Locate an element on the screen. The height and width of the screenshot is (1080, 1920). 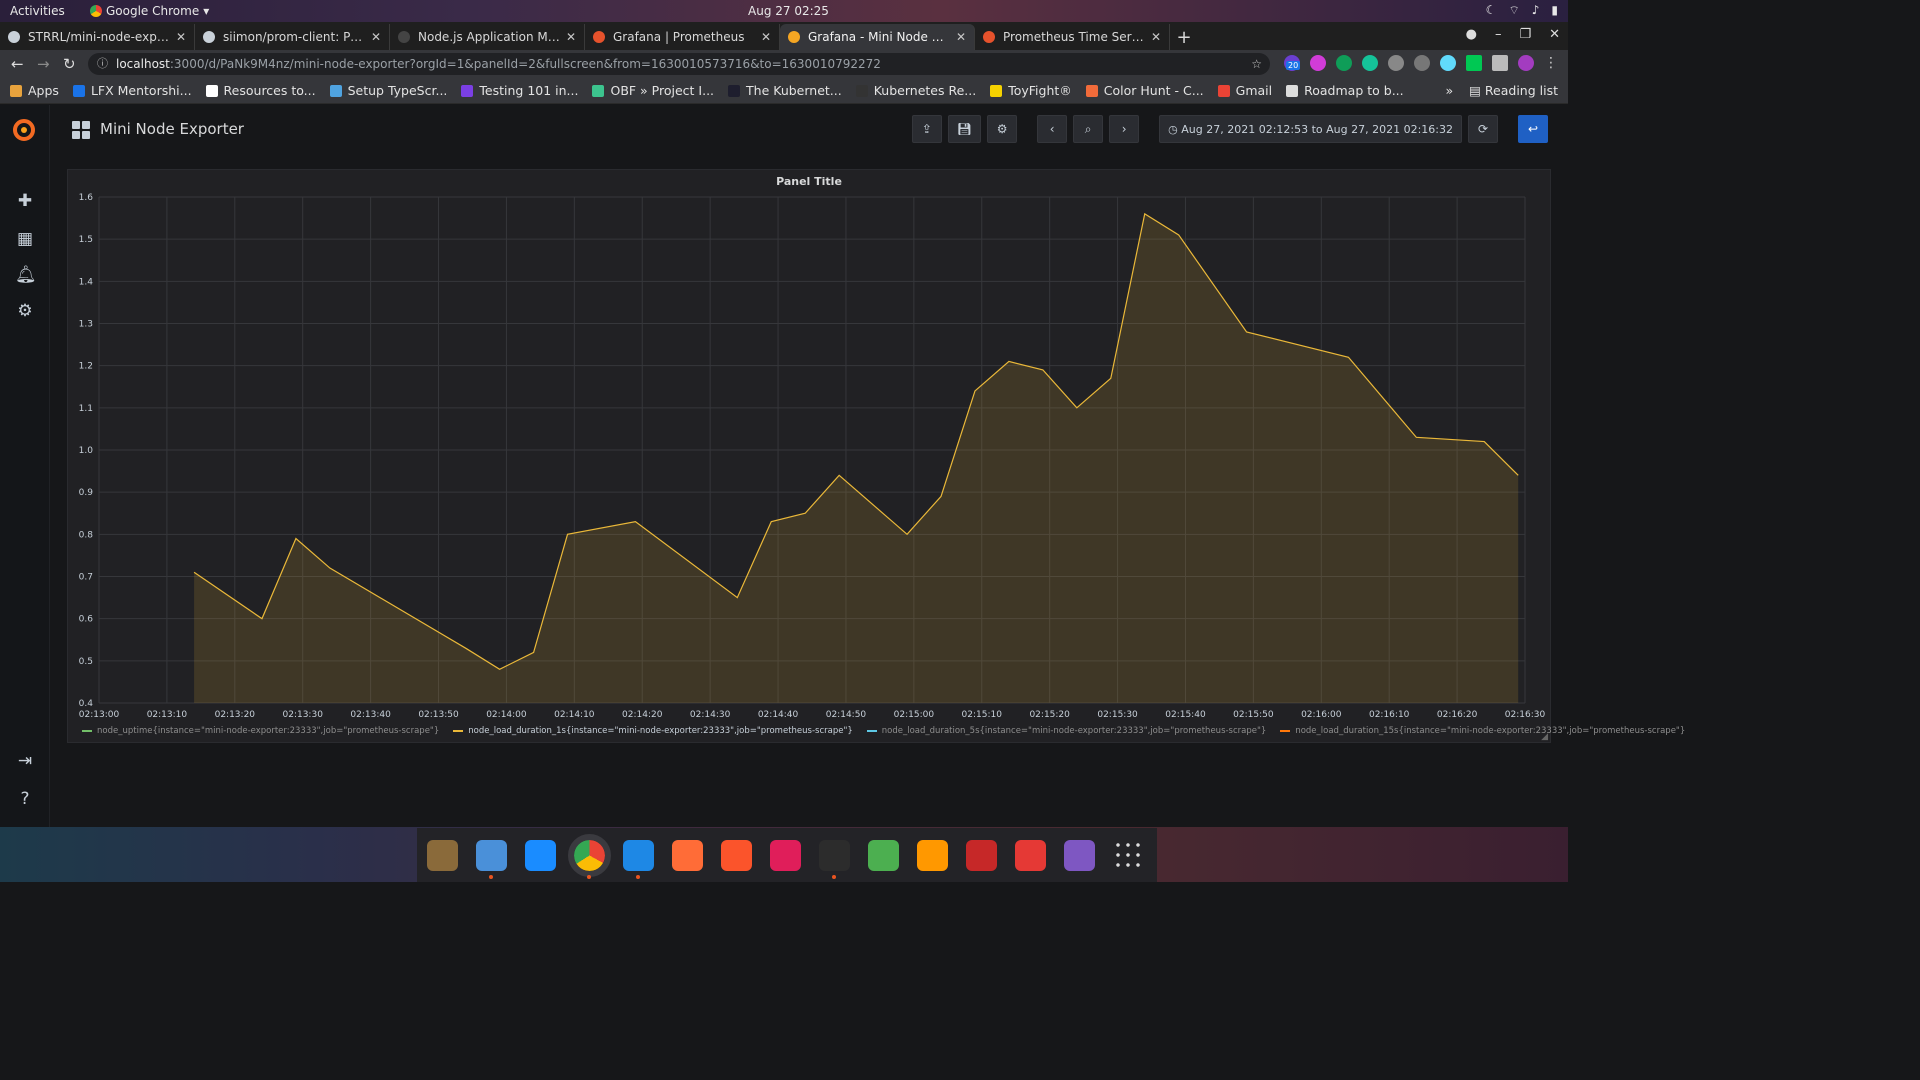
terminal-icon is located at coordinates (834, 859).